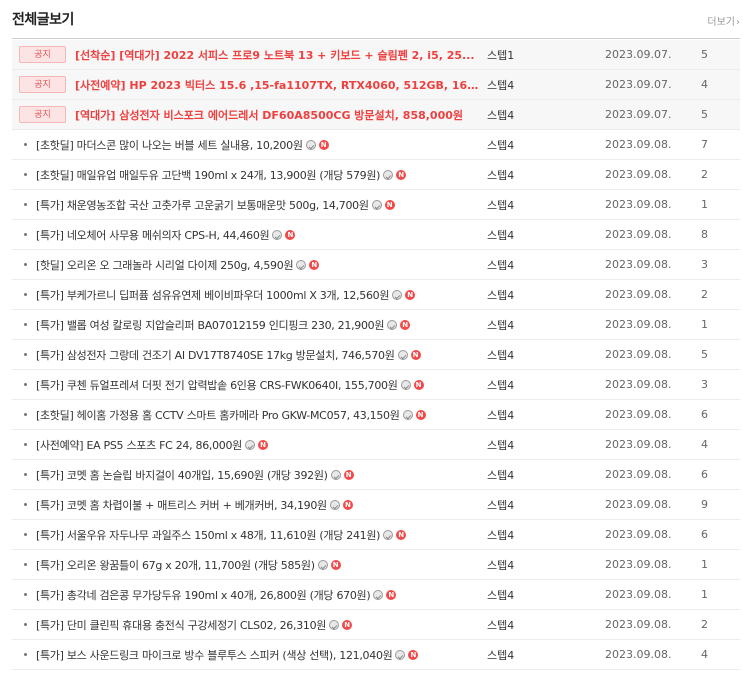 The width and height of the screenshot is (743, 689). What do you see at coordinates (152, 235) in the screenshot?
I see `post-title-link: [특가] 네오체어 사무용 메쉬의자 CPS-H, 44,460원` at bounding box center [152, 235].